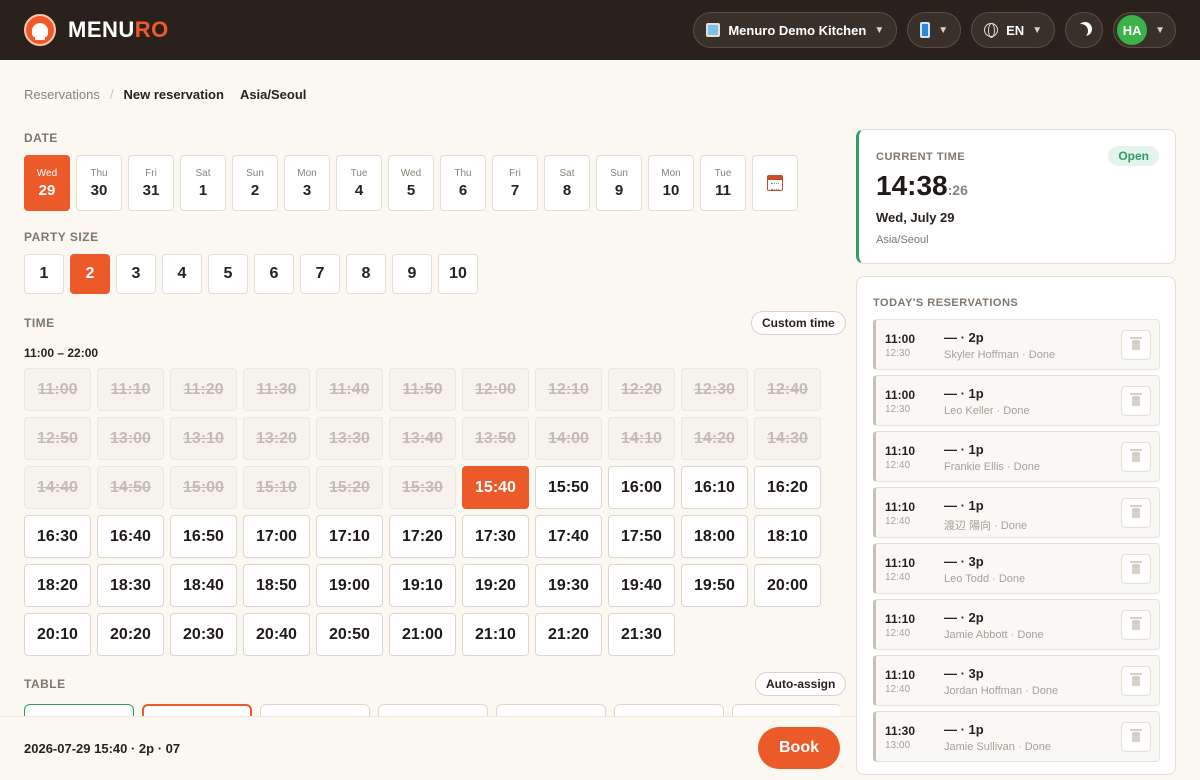 This screenshot has width=1200, height=780. What do you see at coordinates (47, 183) in the screenshot?
I see `date-option-selected: Wed 29` at bounding box center [47, 183].